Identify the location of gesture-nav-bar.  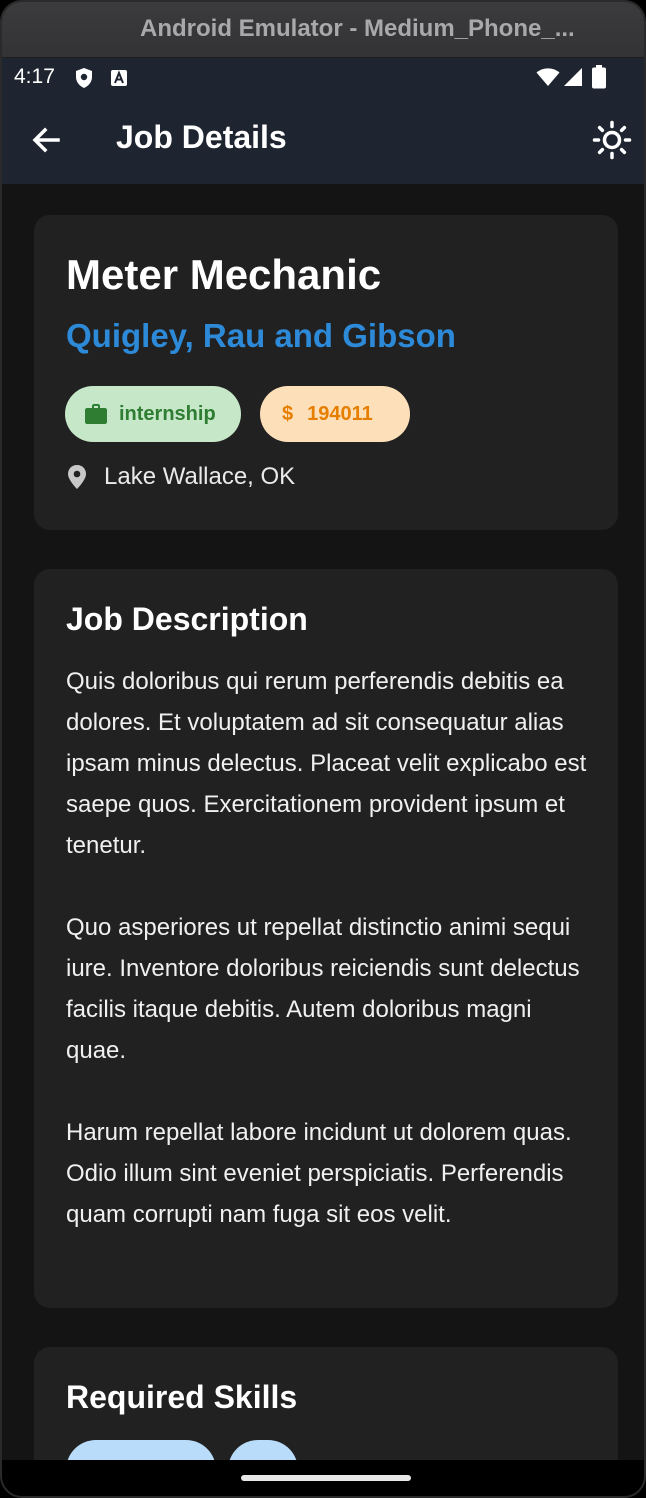
(323, 1478).